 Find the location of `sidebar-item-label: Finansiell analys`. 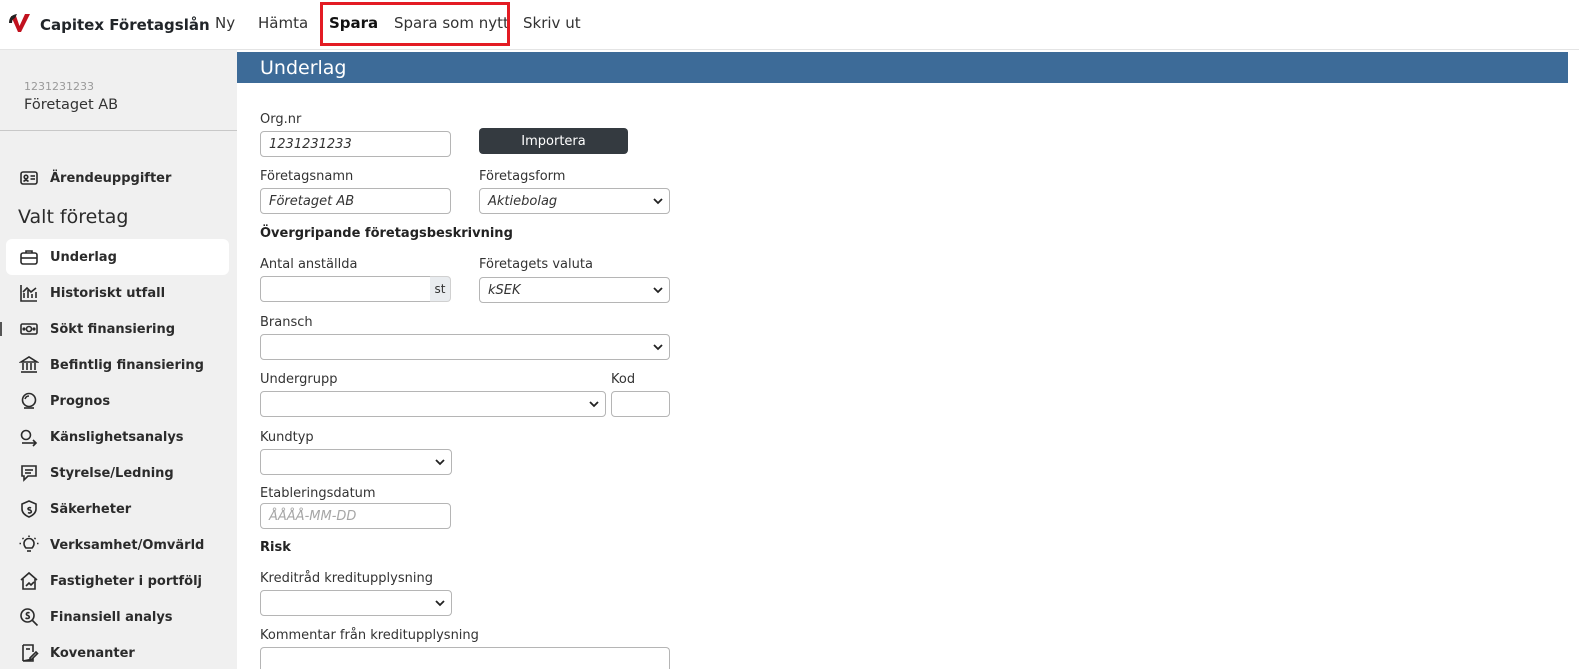

sidebar-item-label: Finansiell analys is located at coordinates (111, 617).